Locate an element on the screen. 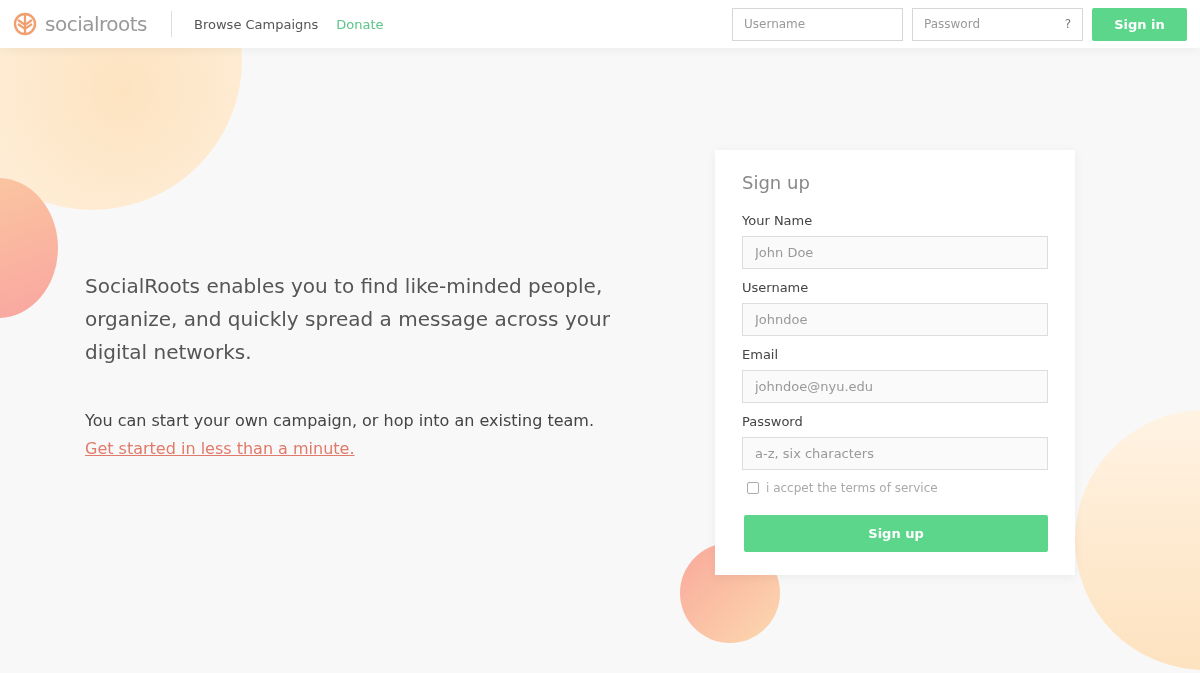  field-label: Username is located at coordinates (776, 287).